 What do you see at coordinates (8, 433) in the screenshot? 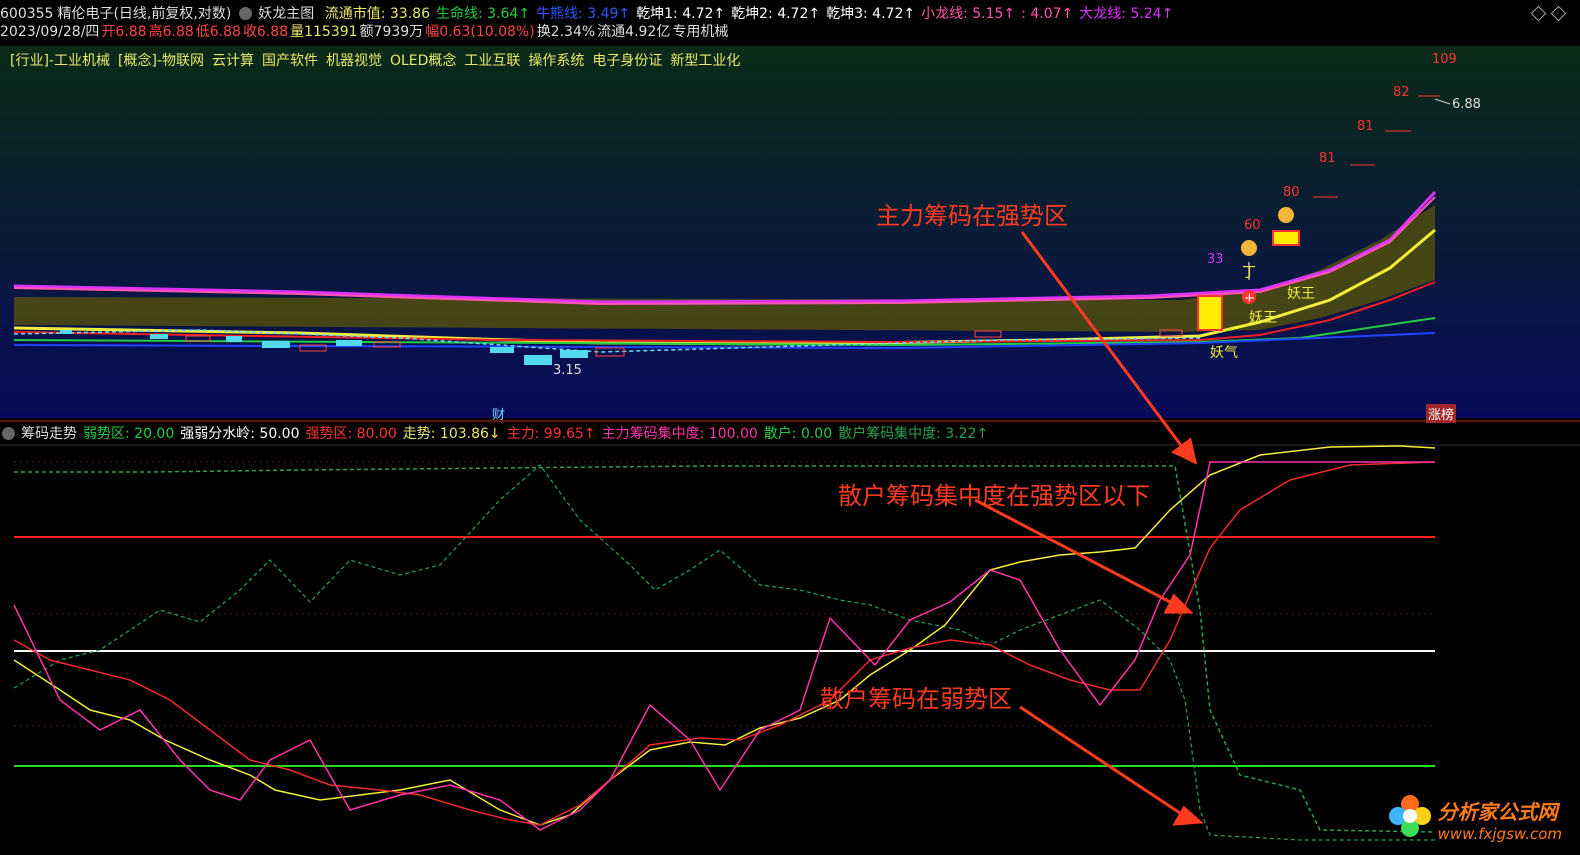
I see `indicator-toggle-icon` at bounding box center [8, 433].